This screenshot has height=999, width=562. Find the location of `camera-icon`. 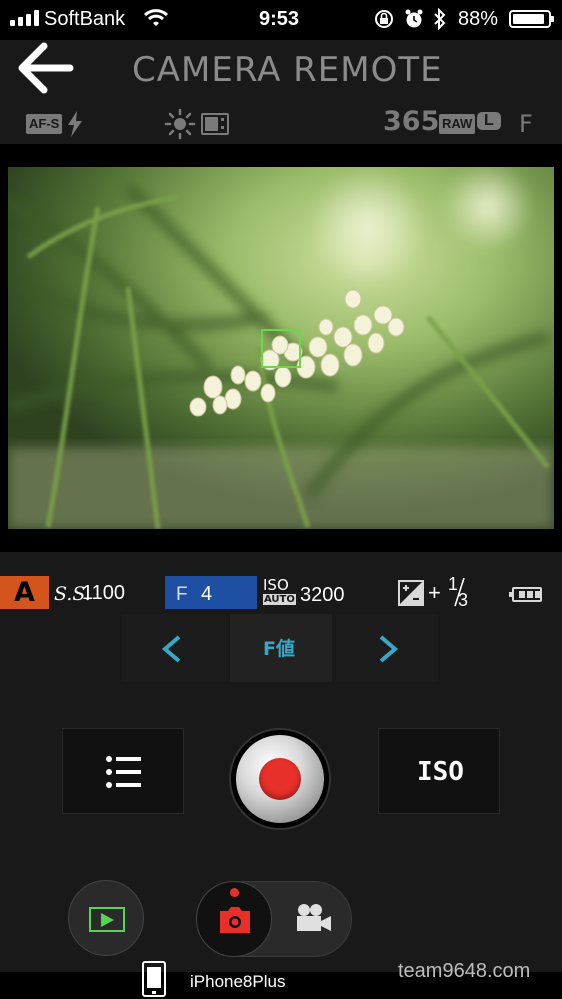

camera-icon is located at coordinates (235, 920).